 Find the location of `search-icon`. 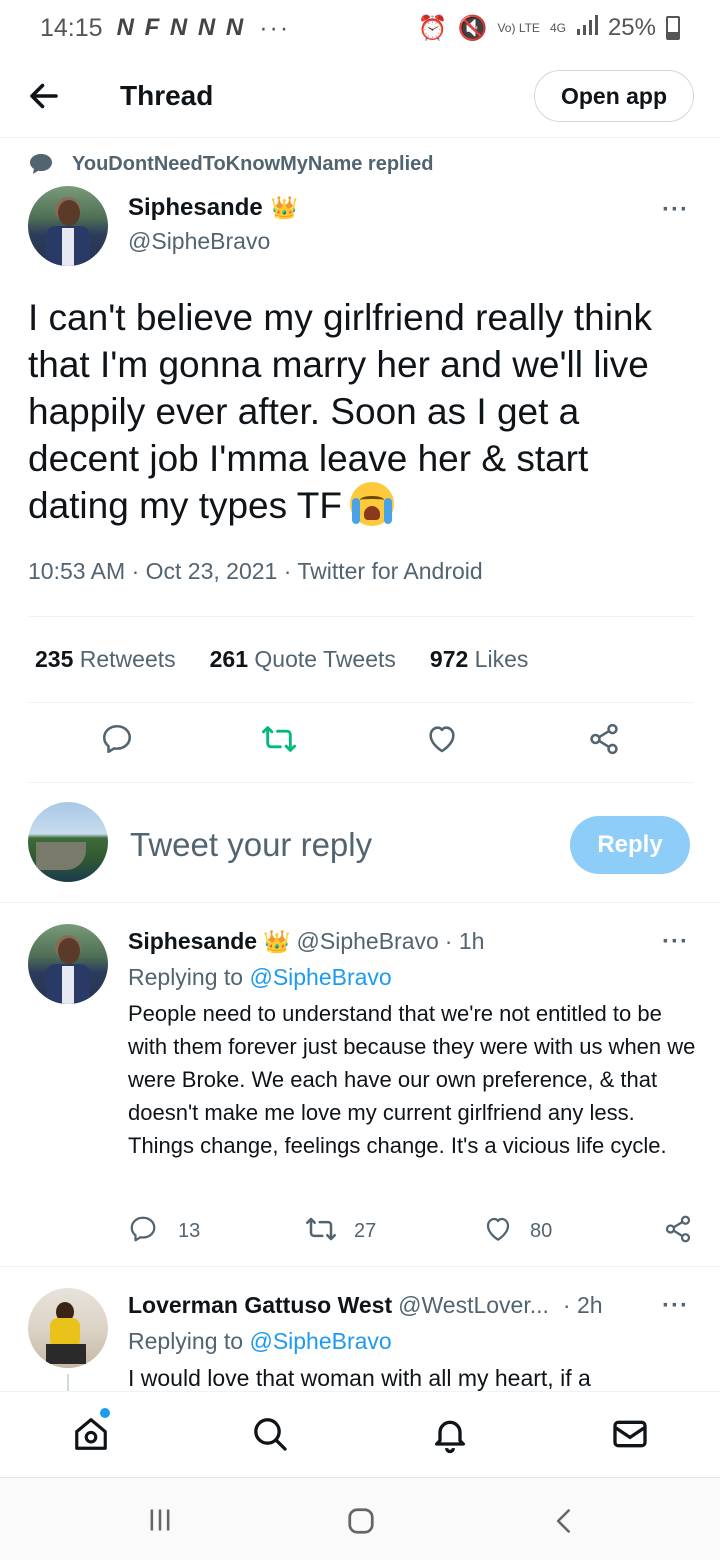

search-icon is located at coordinates (270, 1434).